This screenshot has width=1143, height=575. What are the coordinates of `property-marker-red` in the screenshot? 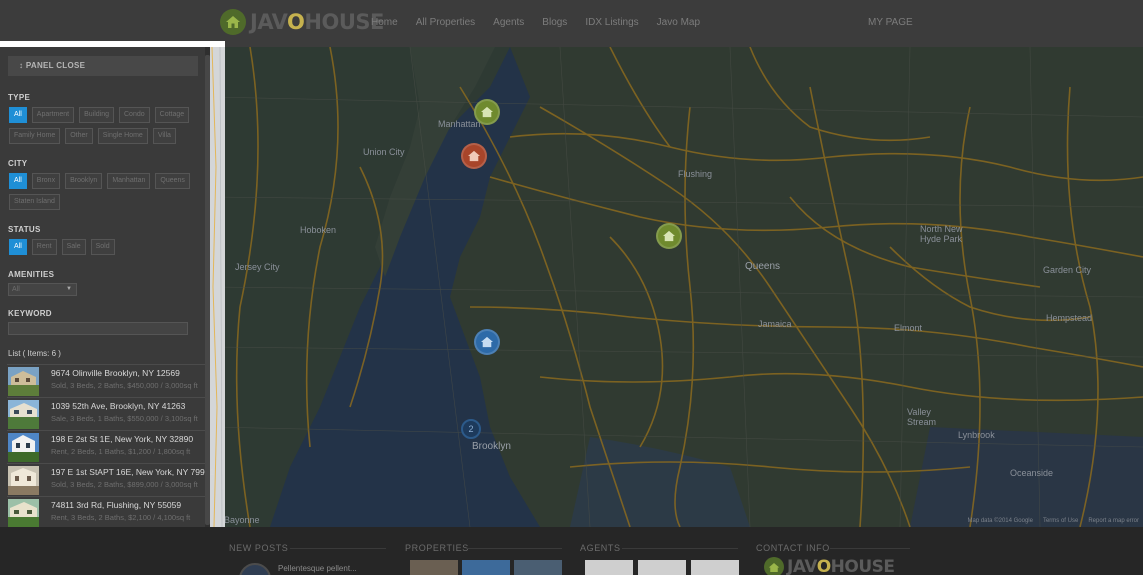 It's located at (474, 156).